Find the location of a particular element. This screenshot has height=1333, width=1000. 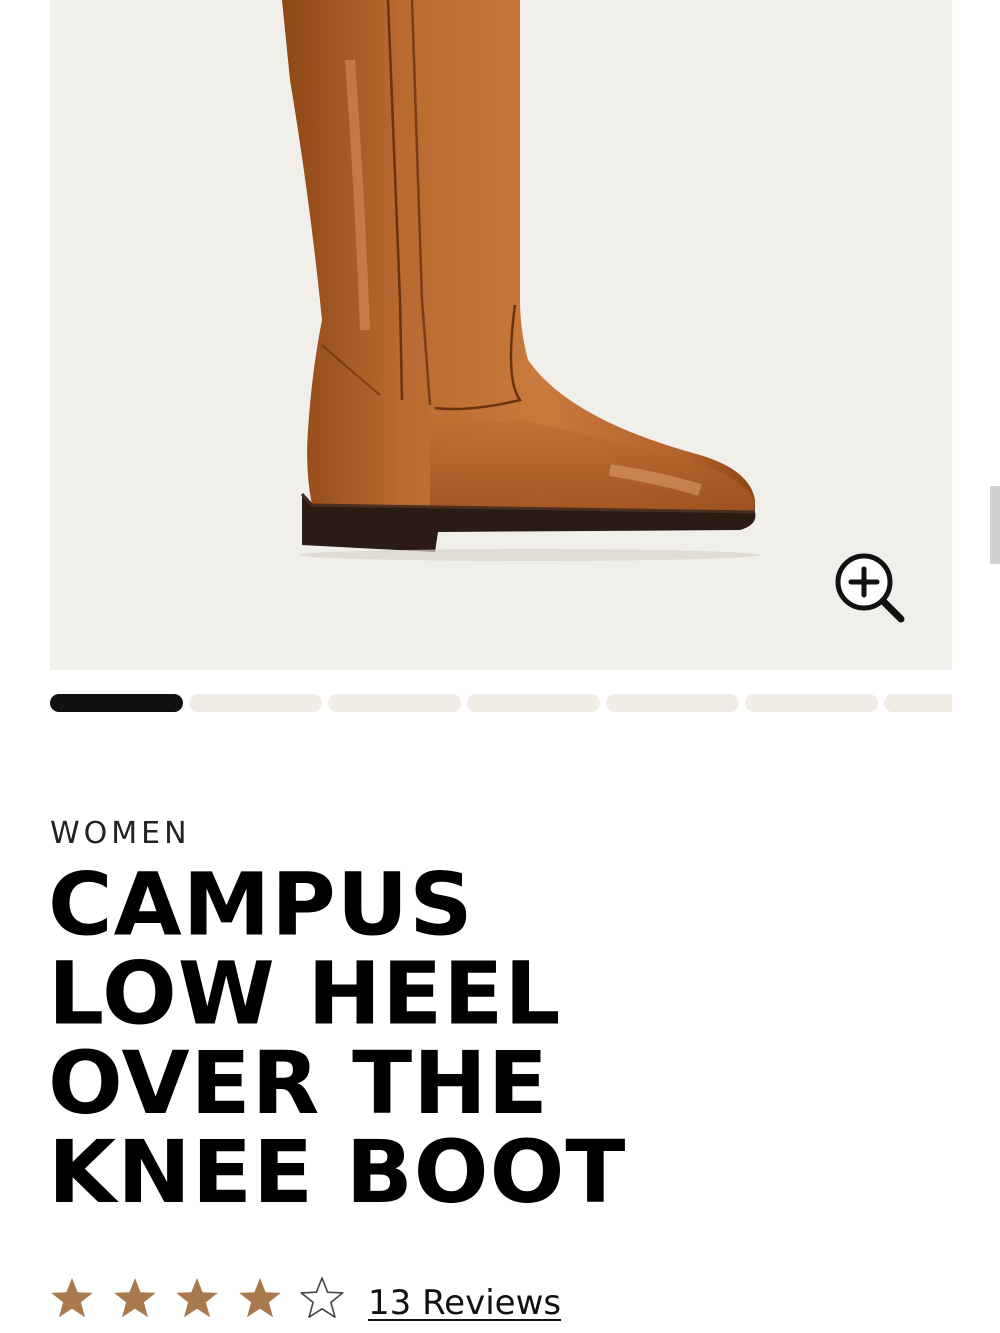

page-scrollbar-thumb is located at coordinates (995, 525).